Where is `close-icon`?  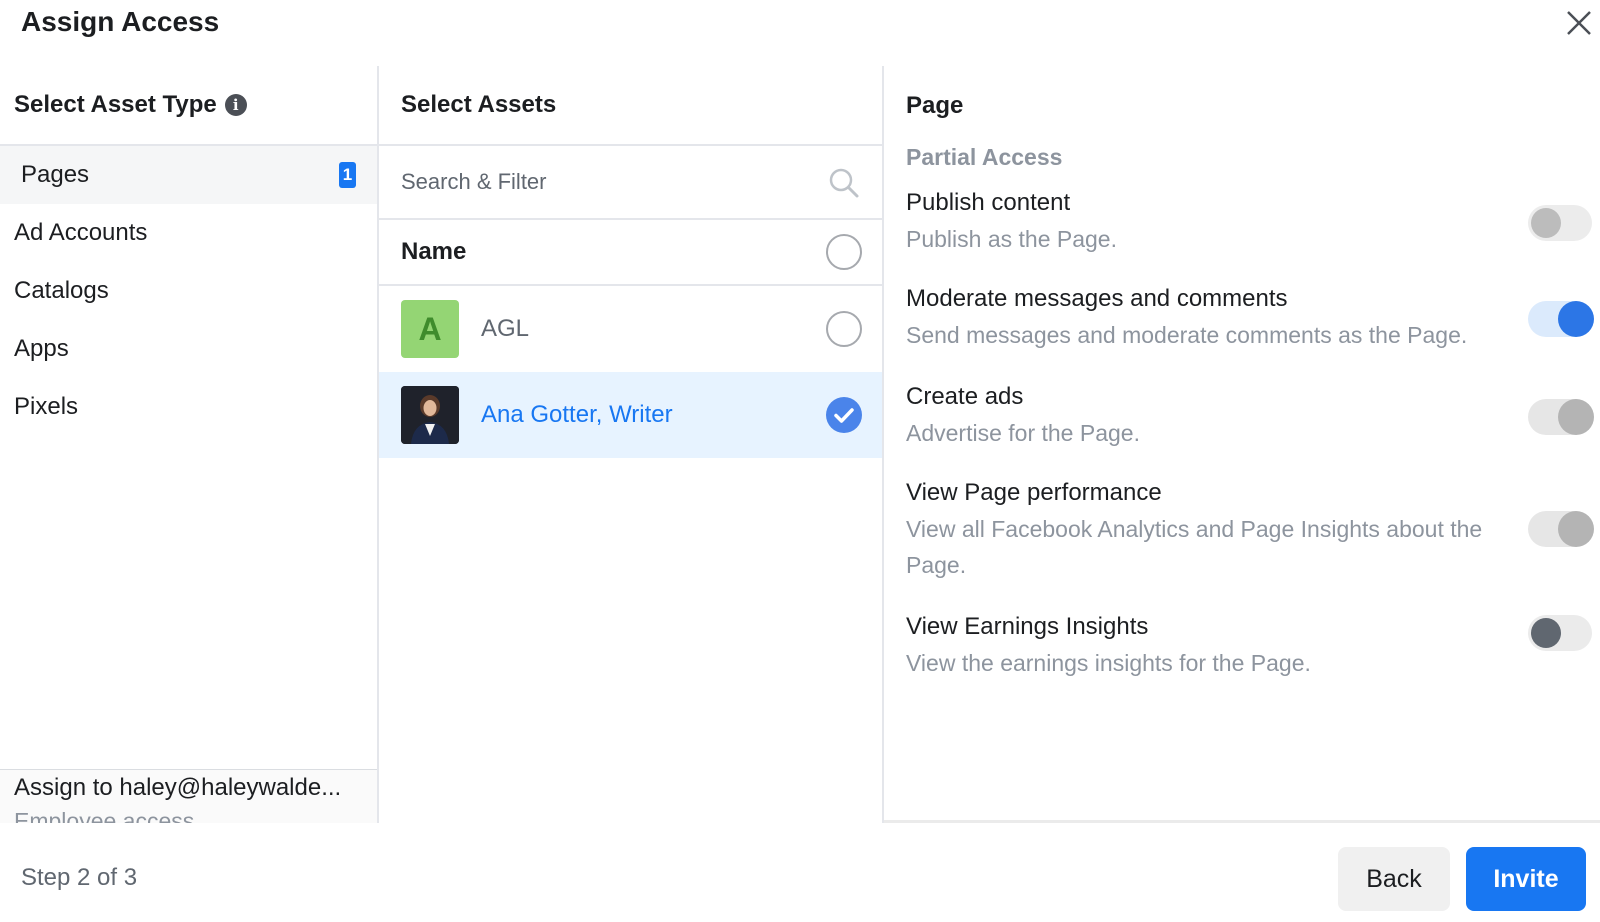 close-icon is located at coordinates (1579, 23).